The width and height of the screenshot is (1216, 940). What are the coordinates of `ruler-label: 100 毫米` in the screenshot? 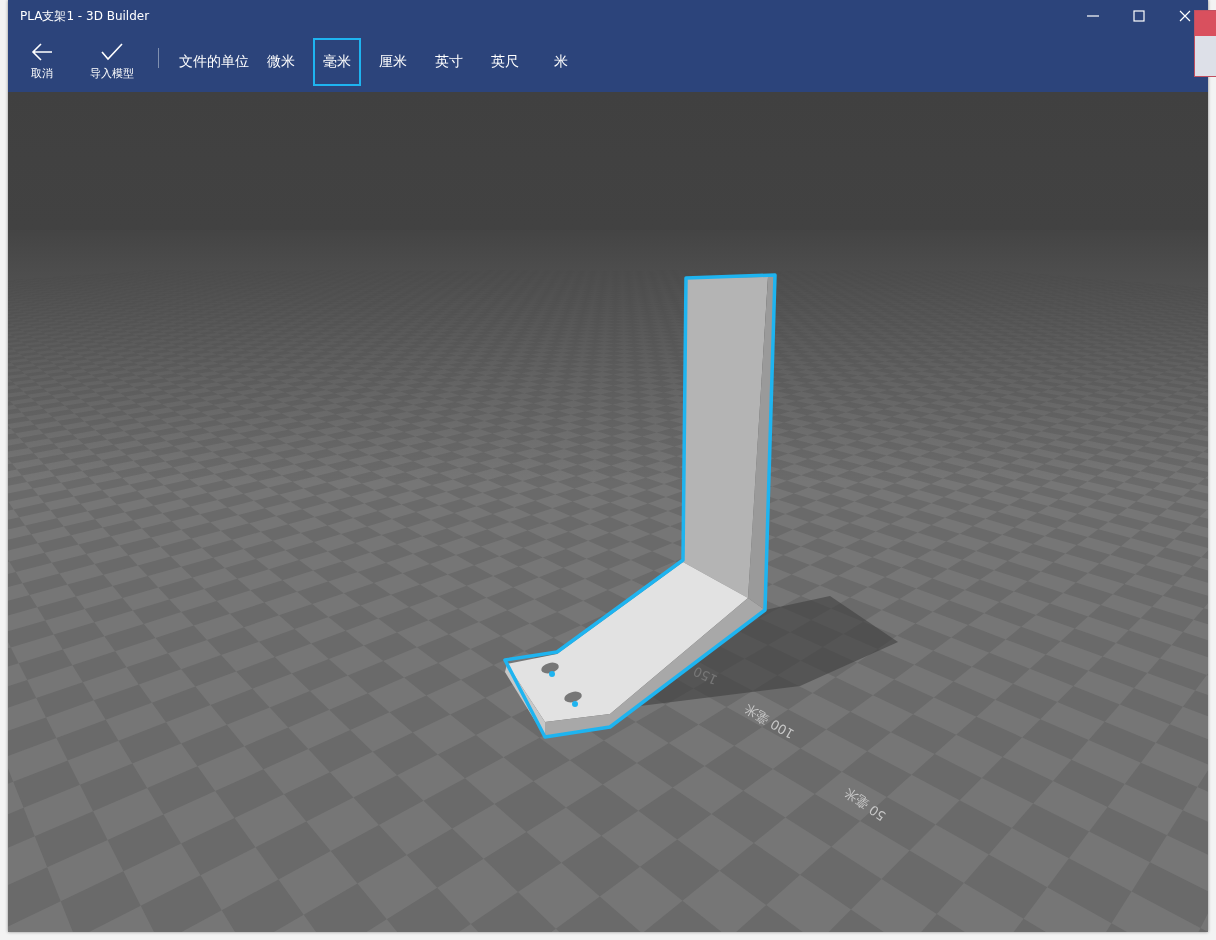 It's located at (769, 721).